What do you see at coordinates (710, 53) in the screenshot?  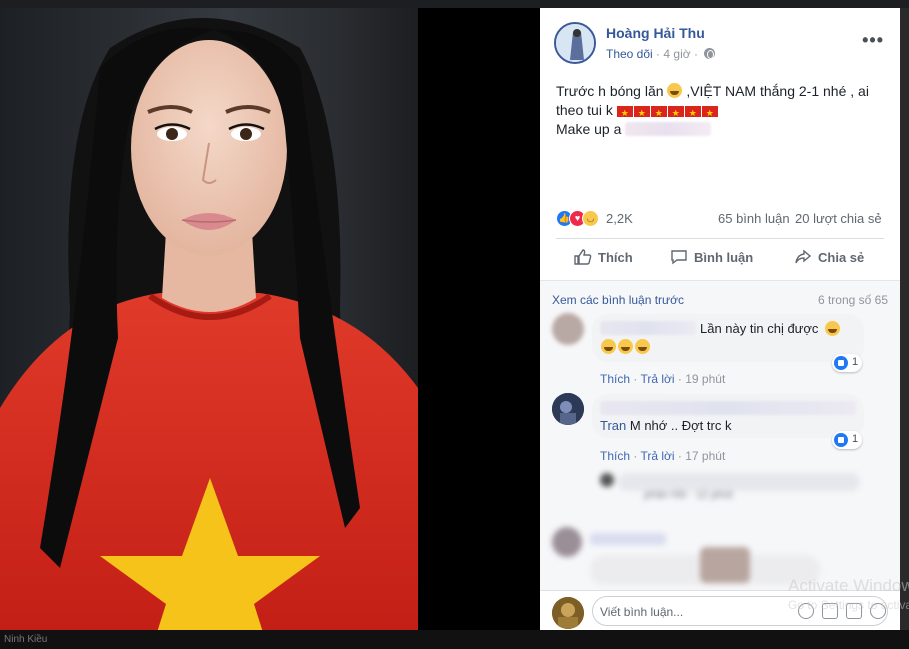 I see `globe-icon` at bounding box center [710, 53].